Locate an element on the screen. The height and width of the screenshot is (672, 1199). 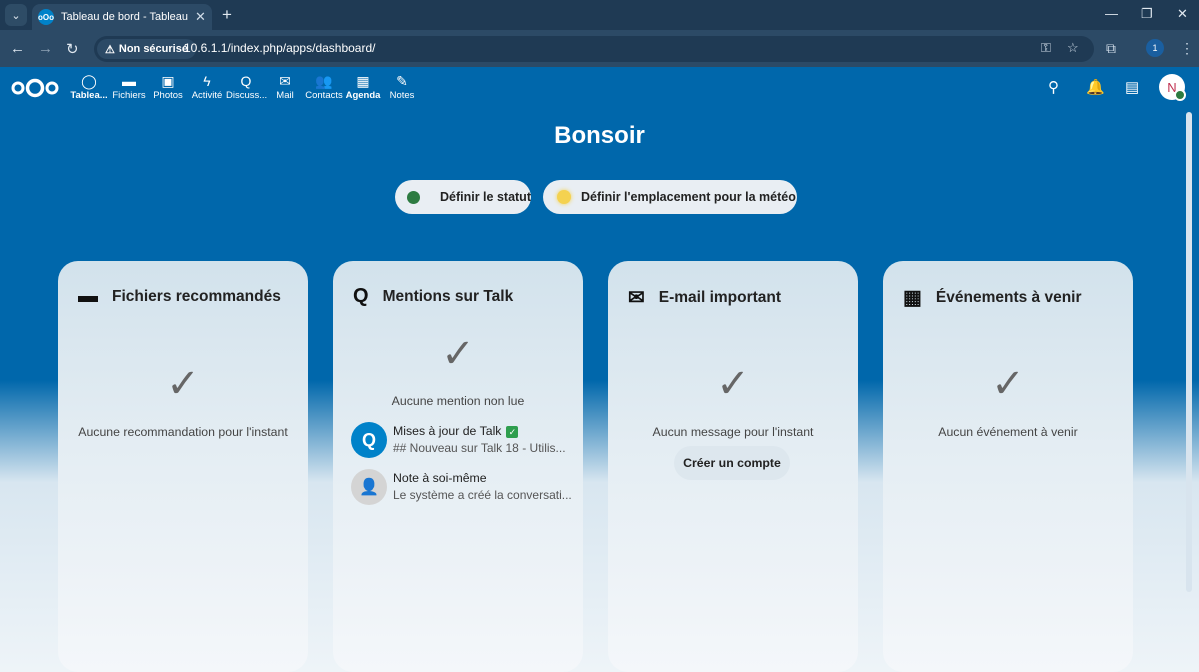
nextcloud-favicon-icon: oOo is located at coordinates (46, 17).